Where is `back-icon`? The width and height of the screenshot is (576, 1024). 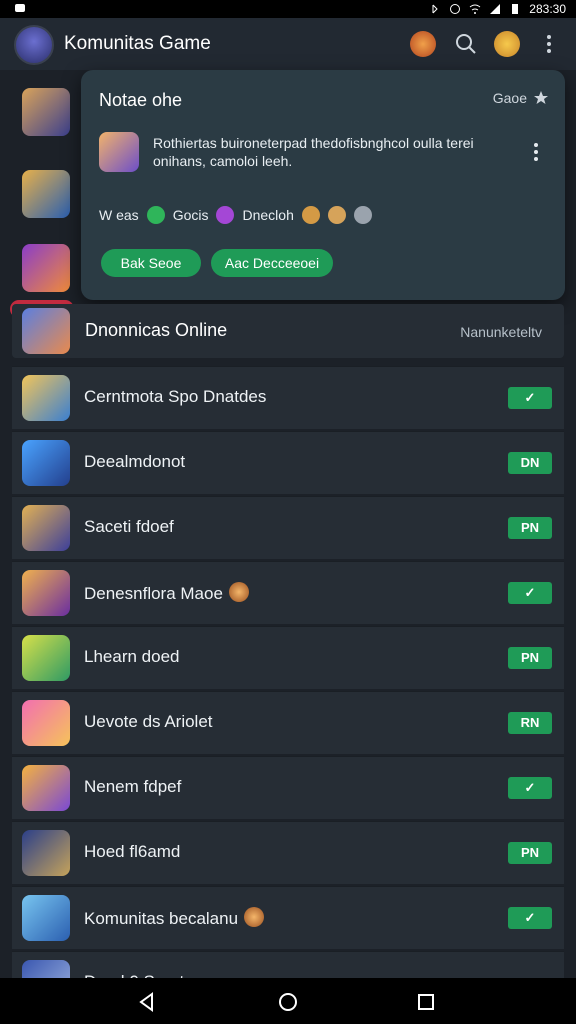
back-icon is located at coordinates (147, 1002).